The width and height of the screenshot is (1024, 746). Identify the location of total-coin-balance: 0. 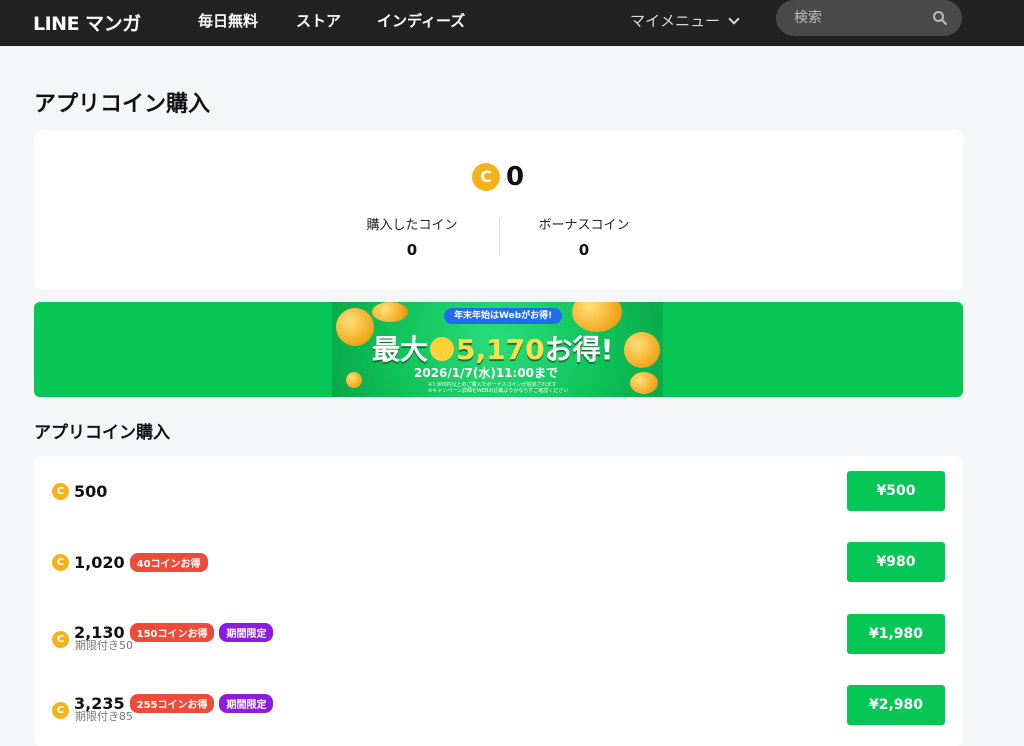
(498, 177).